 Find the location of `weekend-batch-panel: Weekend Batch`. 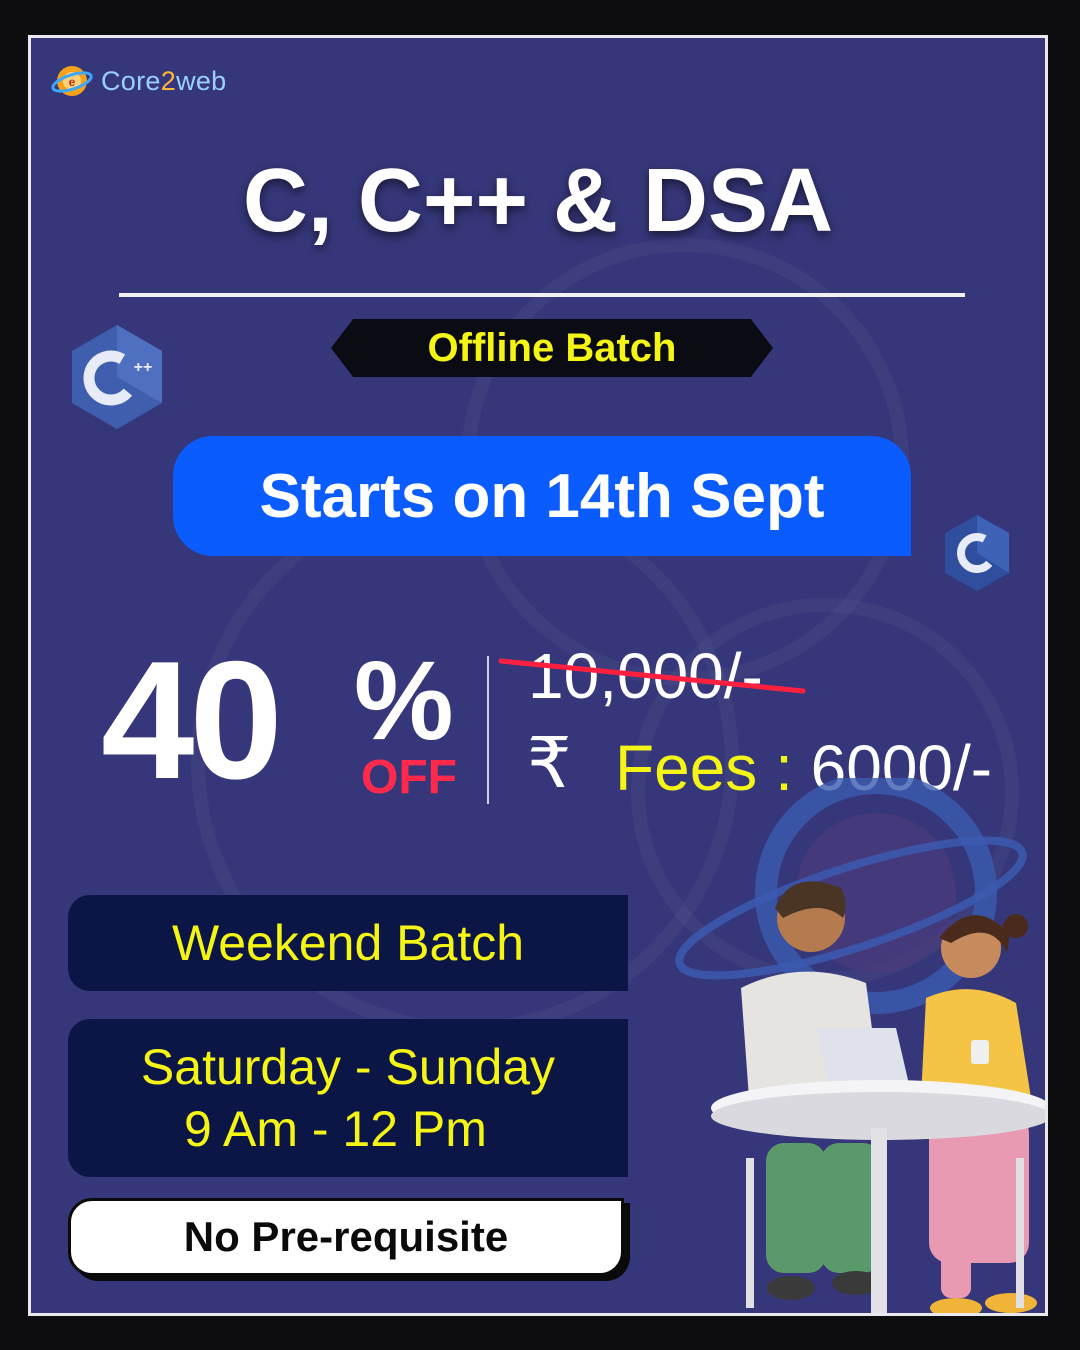

weekend-batch-panel: Weekend Batch is located at coordinates (348, 943).